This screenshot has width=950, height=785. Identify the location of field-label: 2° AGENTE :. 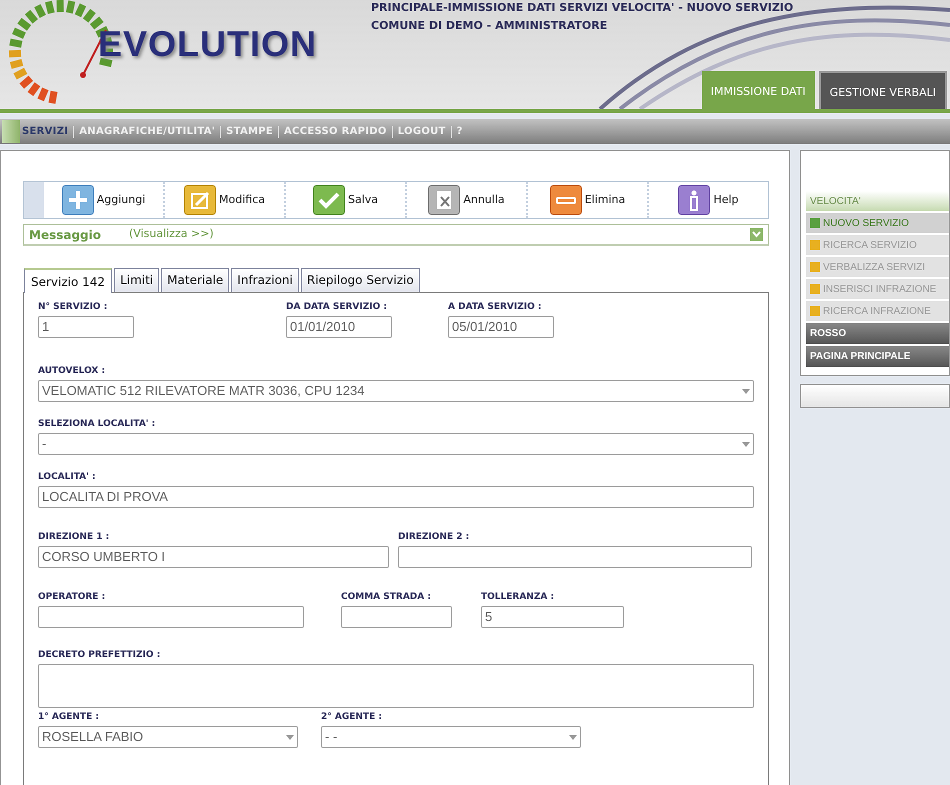
(352, 717).